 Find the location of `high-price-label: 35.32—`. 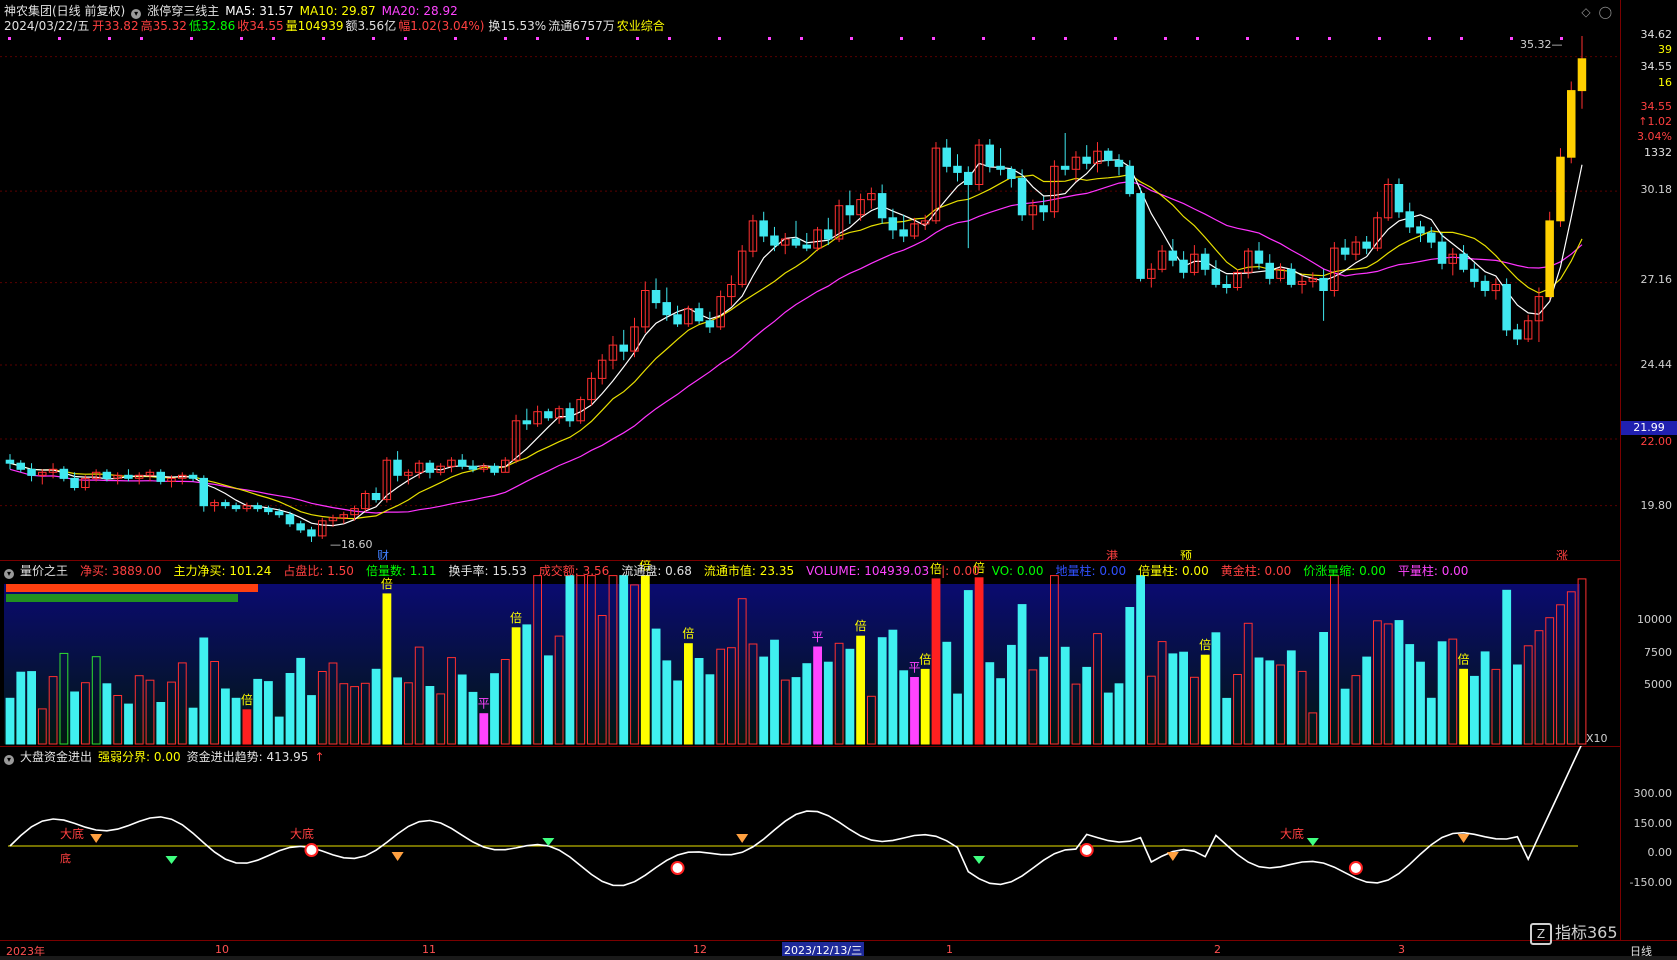

high-price-label: 35.32— is located at coordinates (1541, 44).